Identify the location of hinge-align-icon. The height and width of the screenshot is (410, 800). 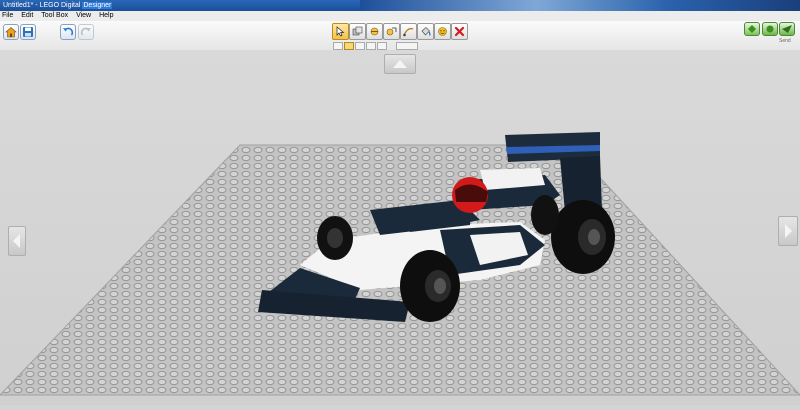
(391, 31).